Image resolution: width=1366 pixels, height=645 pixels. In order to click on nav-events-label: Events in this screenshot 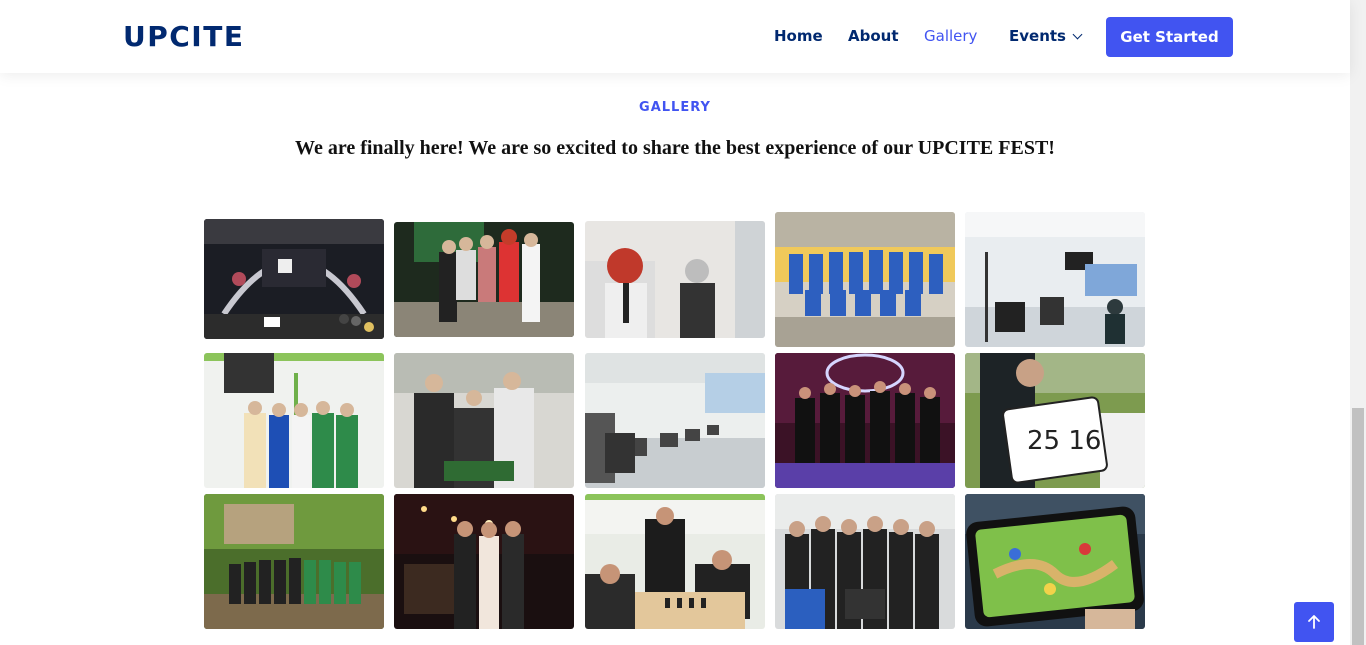, I will do `click(1037, 36)`.